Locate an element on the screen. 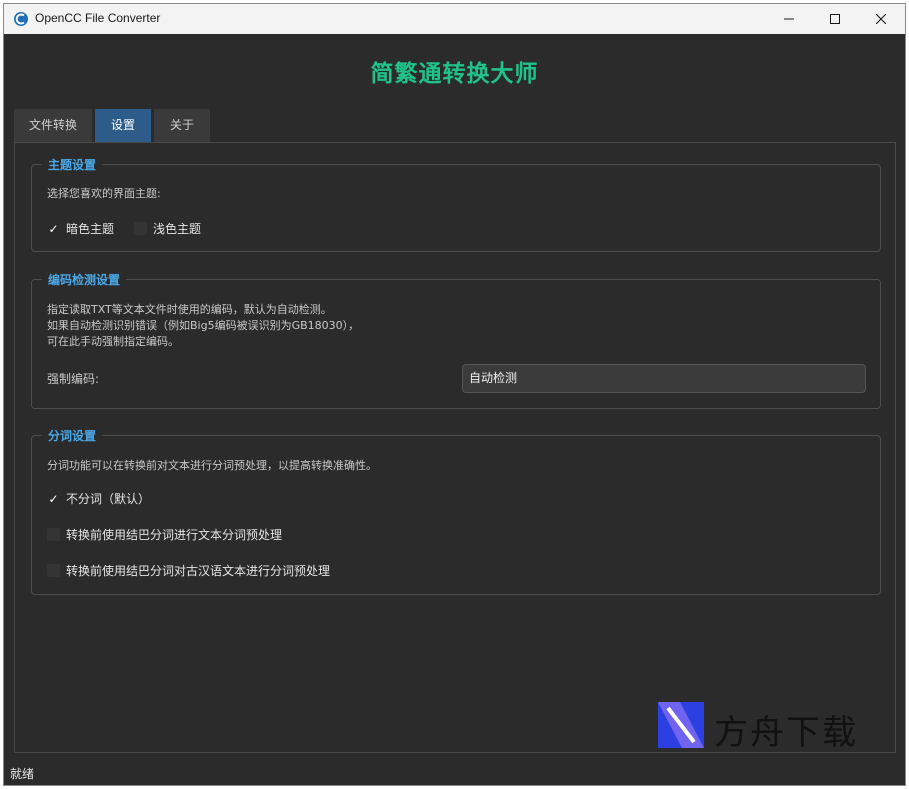  encoding-desc-line-1: 指定读取TXT等文本文件时使用的编码，默认为自动检测。 is located at coordinates (189, 309).